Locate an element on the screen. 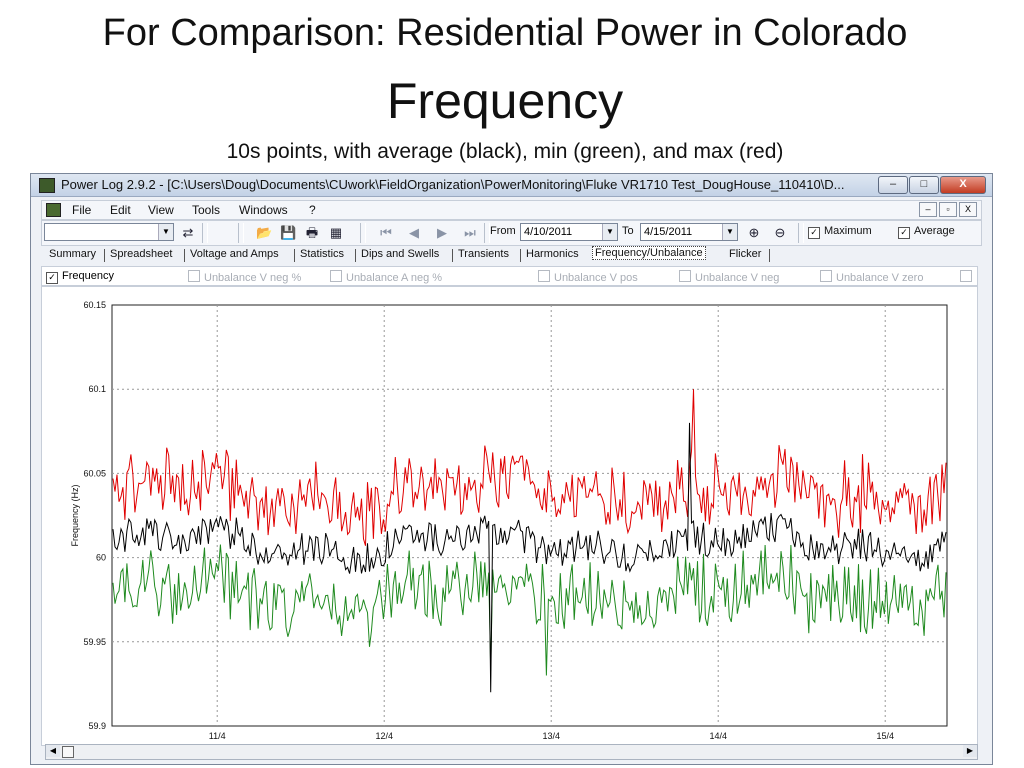 The width and height of the screenshot is (1024, 768). tab-frequency-unbalance: Frequency/Unbalance is located at coordinates (649, 253).